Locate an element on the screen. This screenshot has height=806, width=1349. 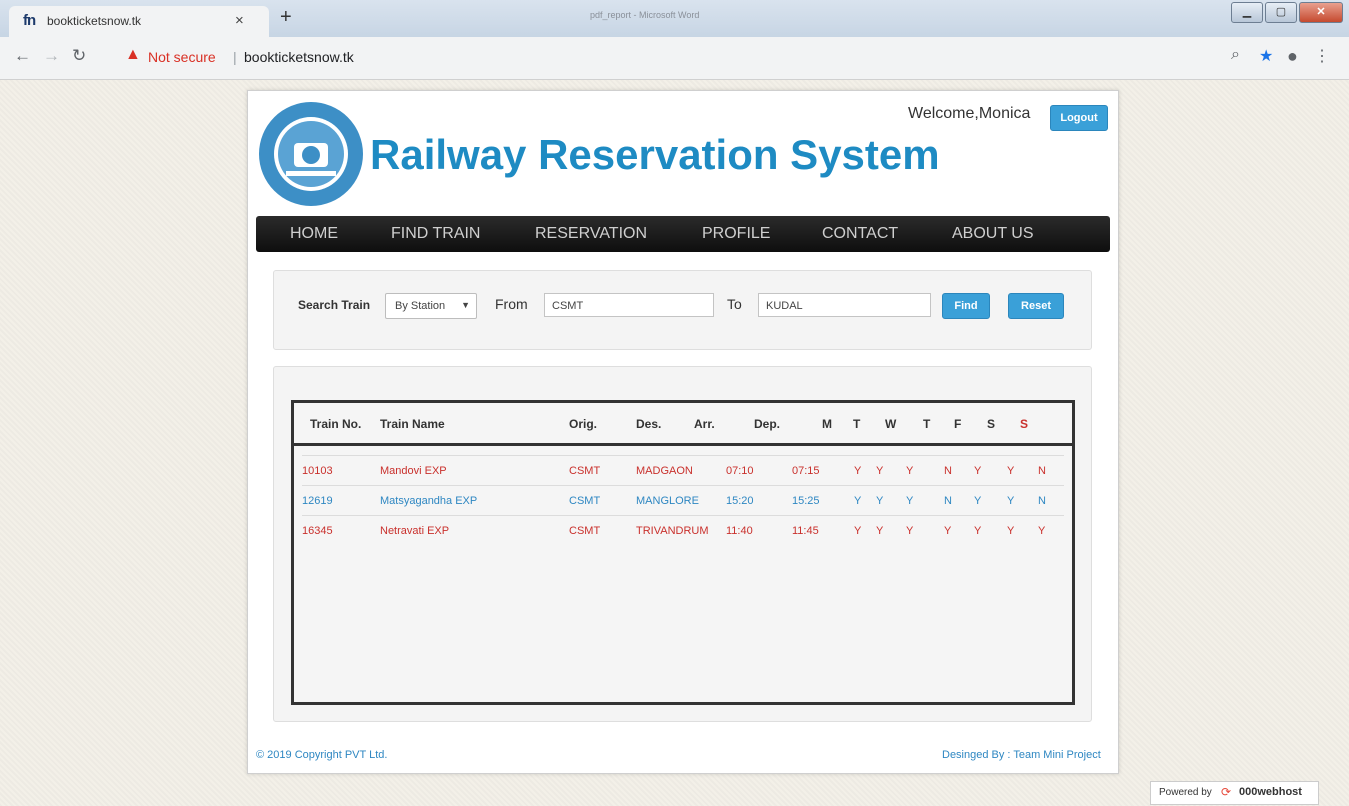
menu-item-contact: CONTACT is located at coordinates (860, 234).